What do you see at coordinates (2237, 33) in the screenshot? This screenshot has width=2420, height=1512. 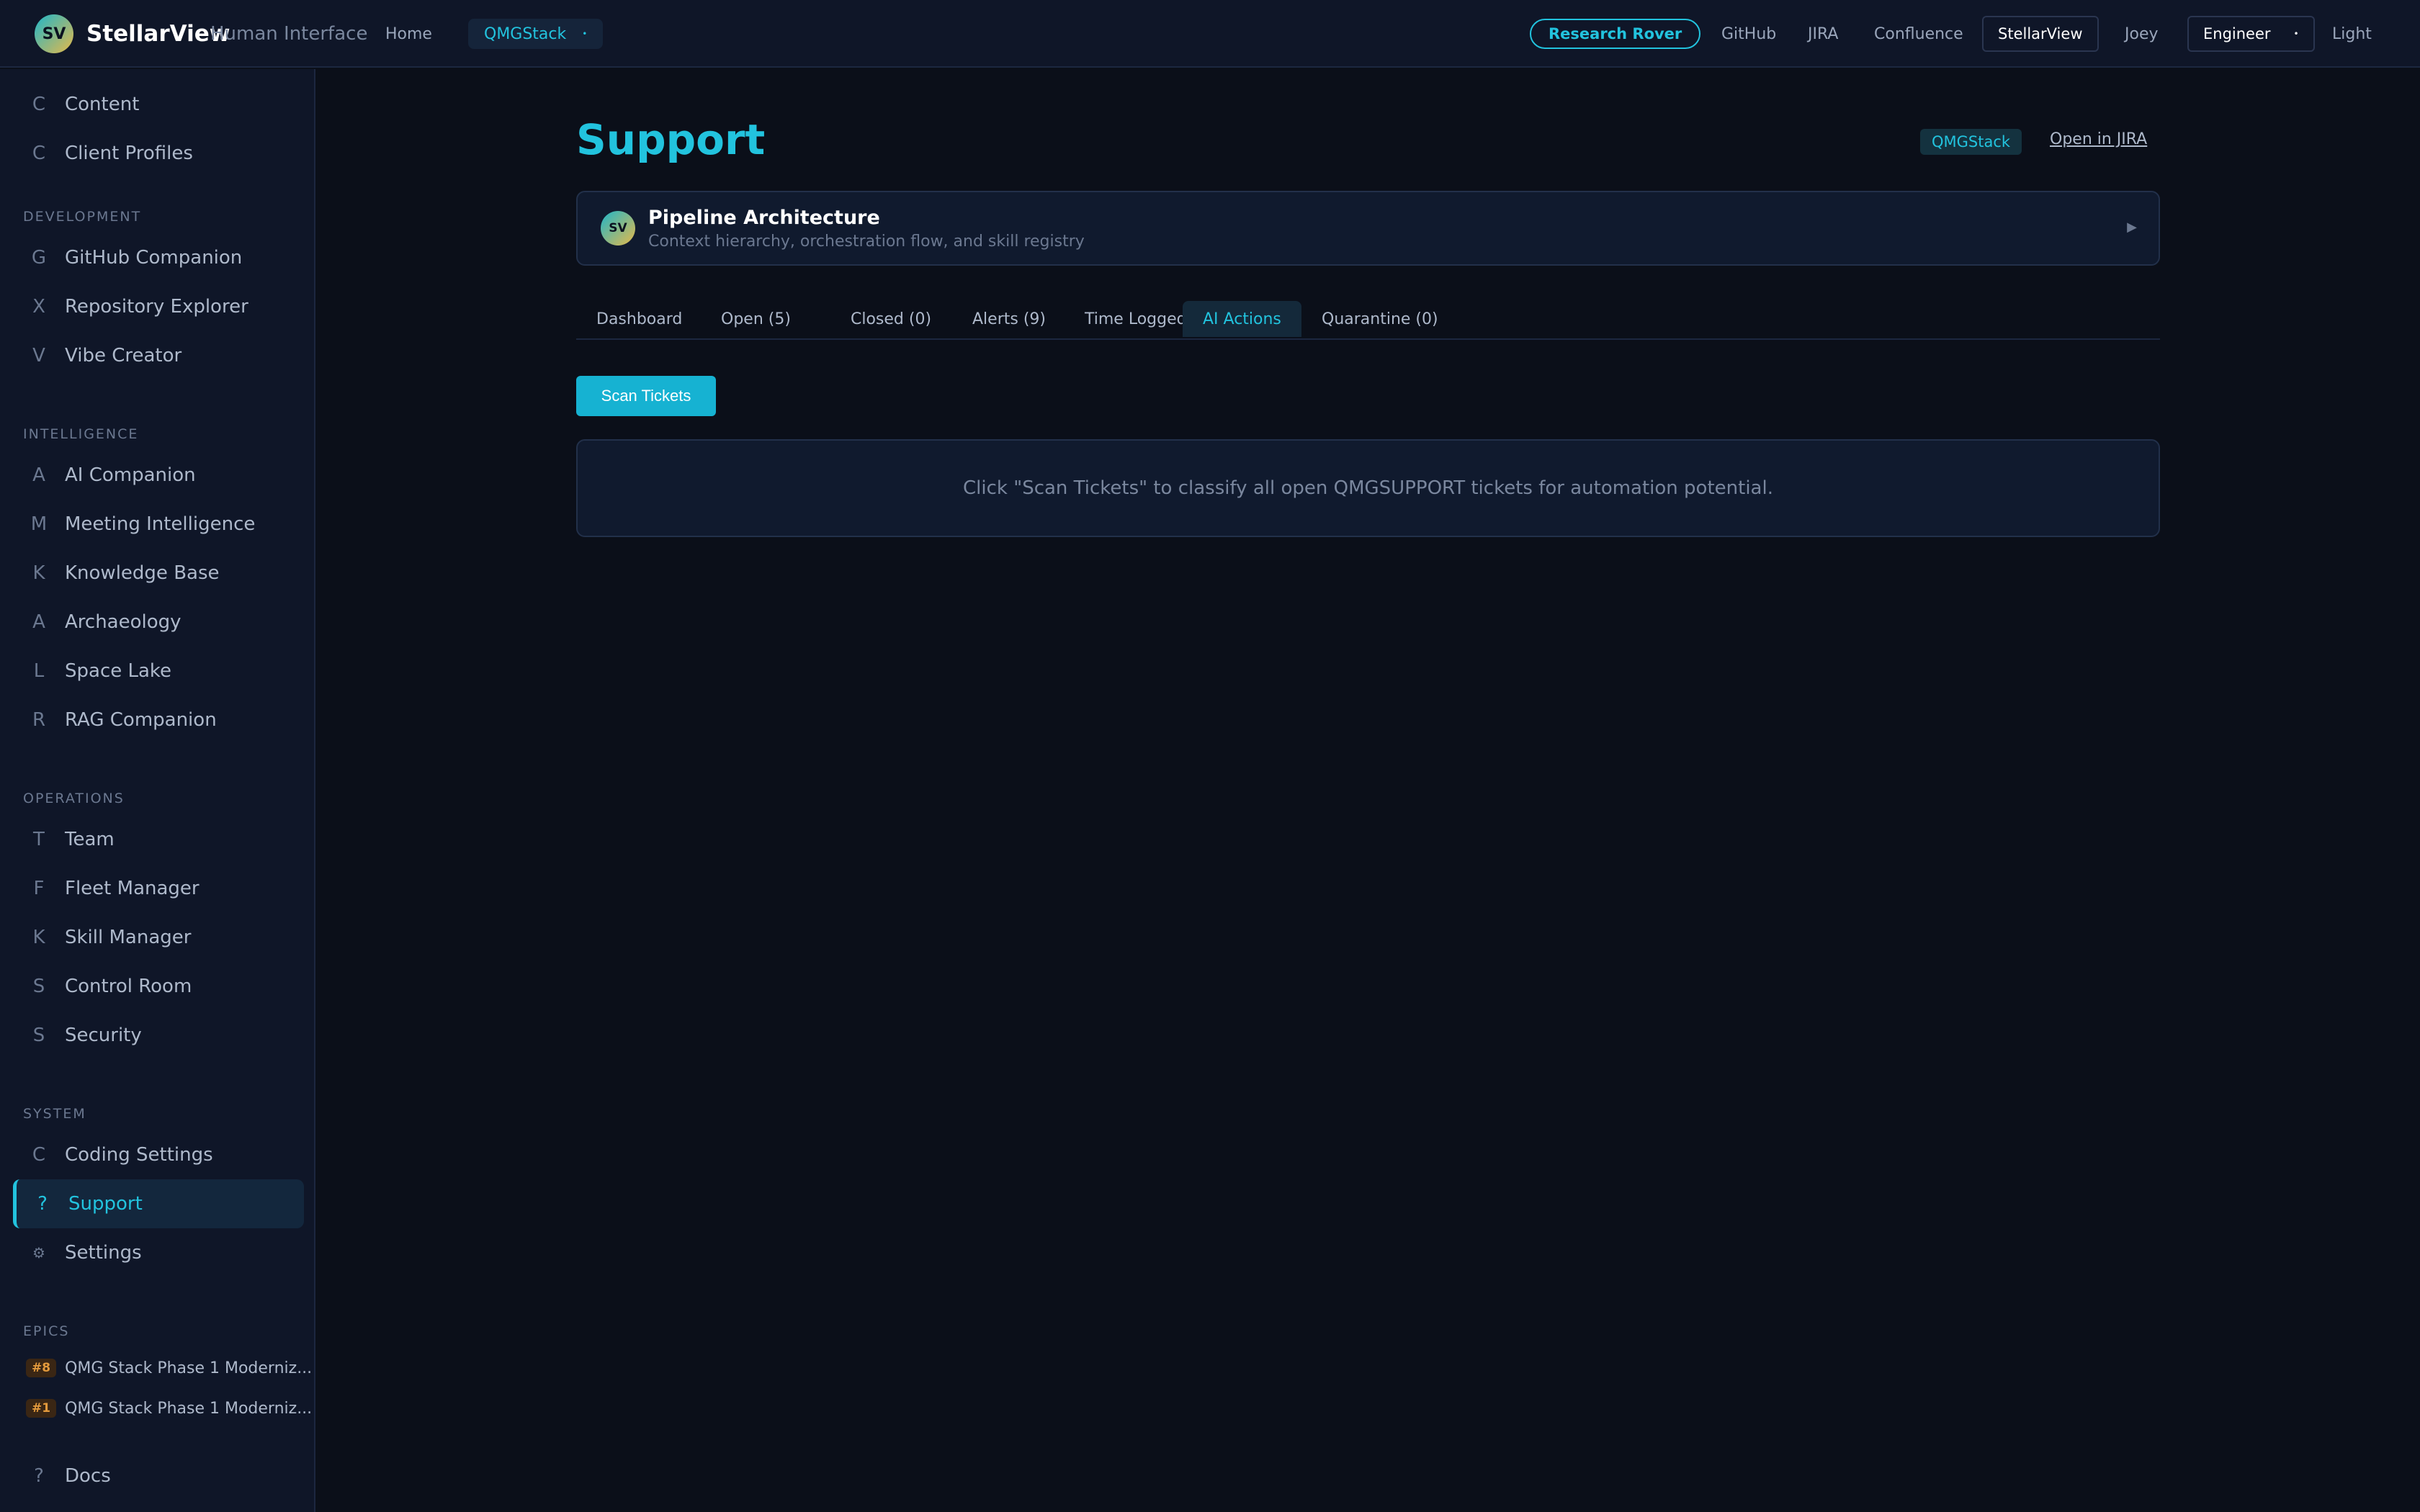 I see `role-label: Engineer` at bounding box center [2237, 33].